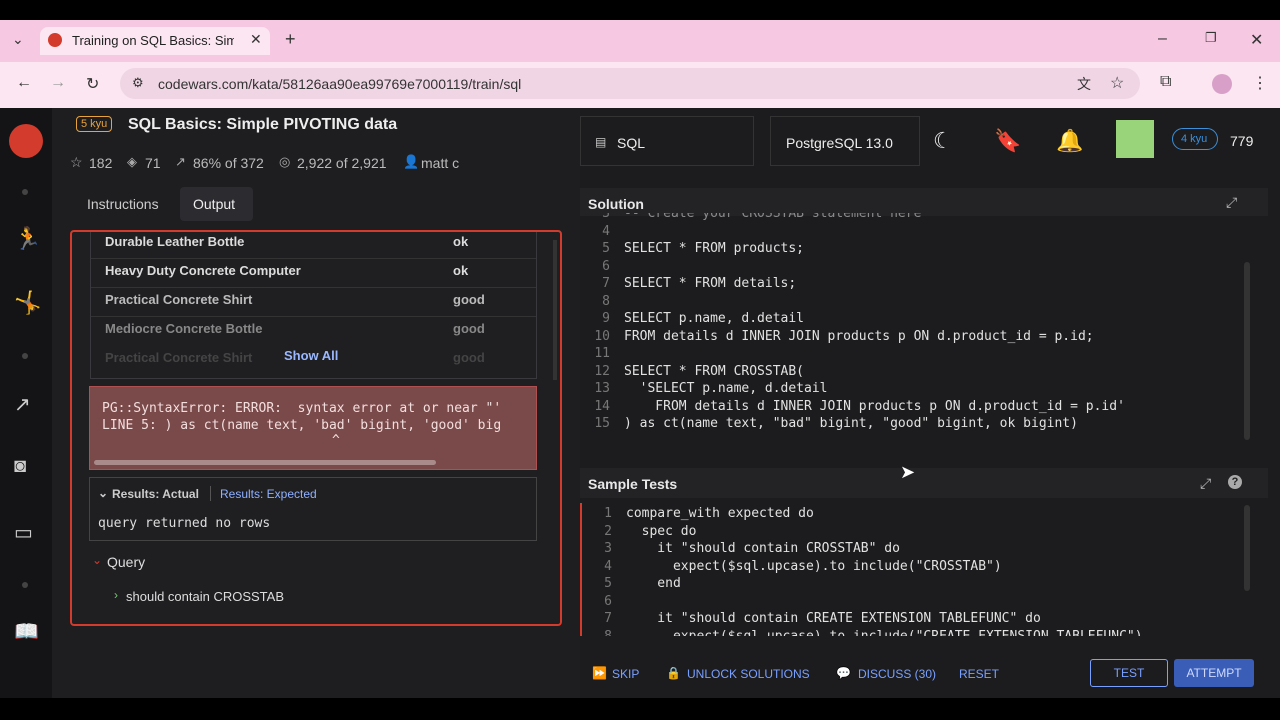 The width and height of the screenshot is (1280, 720). What do you see at coordinates (915, 218) in the screenshot?
I see `code-line: 3 -- Create your CROSSTAB statement here` at bounding box center [915, 218].